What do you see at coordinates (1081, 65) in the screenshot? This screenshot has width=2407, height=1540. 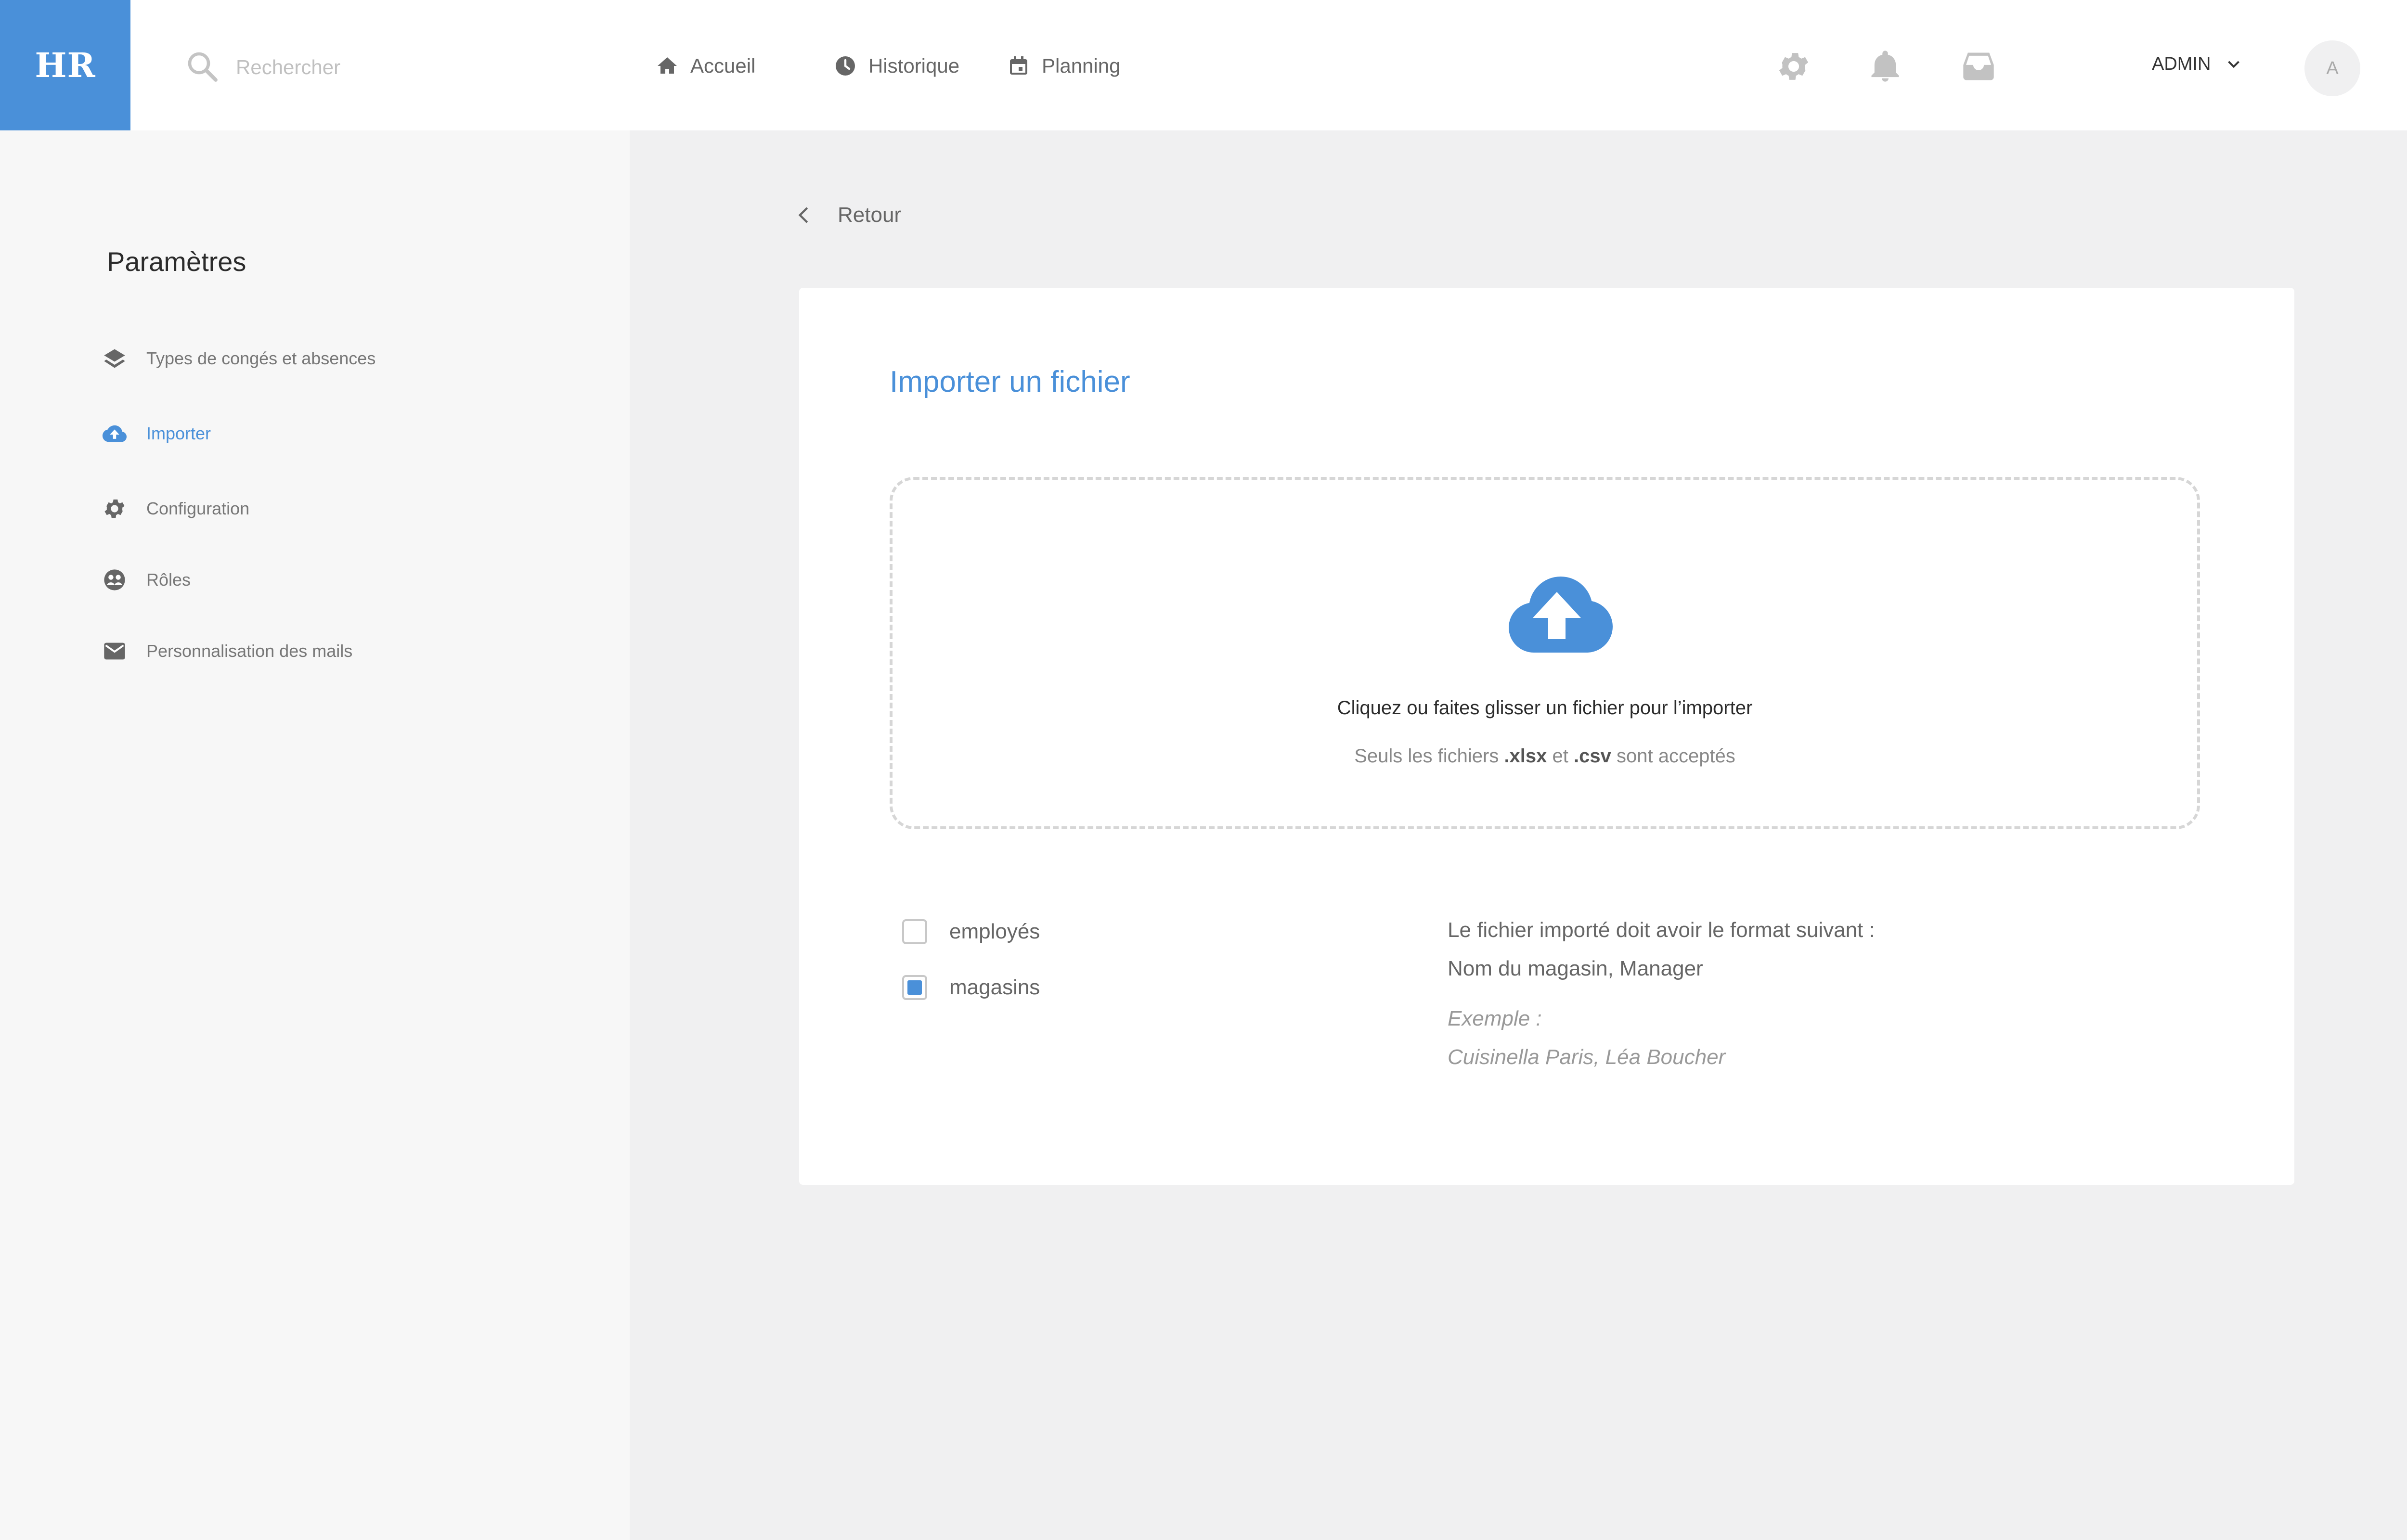 I see `nav-label: Planning` at bounding box center [1081, 65].